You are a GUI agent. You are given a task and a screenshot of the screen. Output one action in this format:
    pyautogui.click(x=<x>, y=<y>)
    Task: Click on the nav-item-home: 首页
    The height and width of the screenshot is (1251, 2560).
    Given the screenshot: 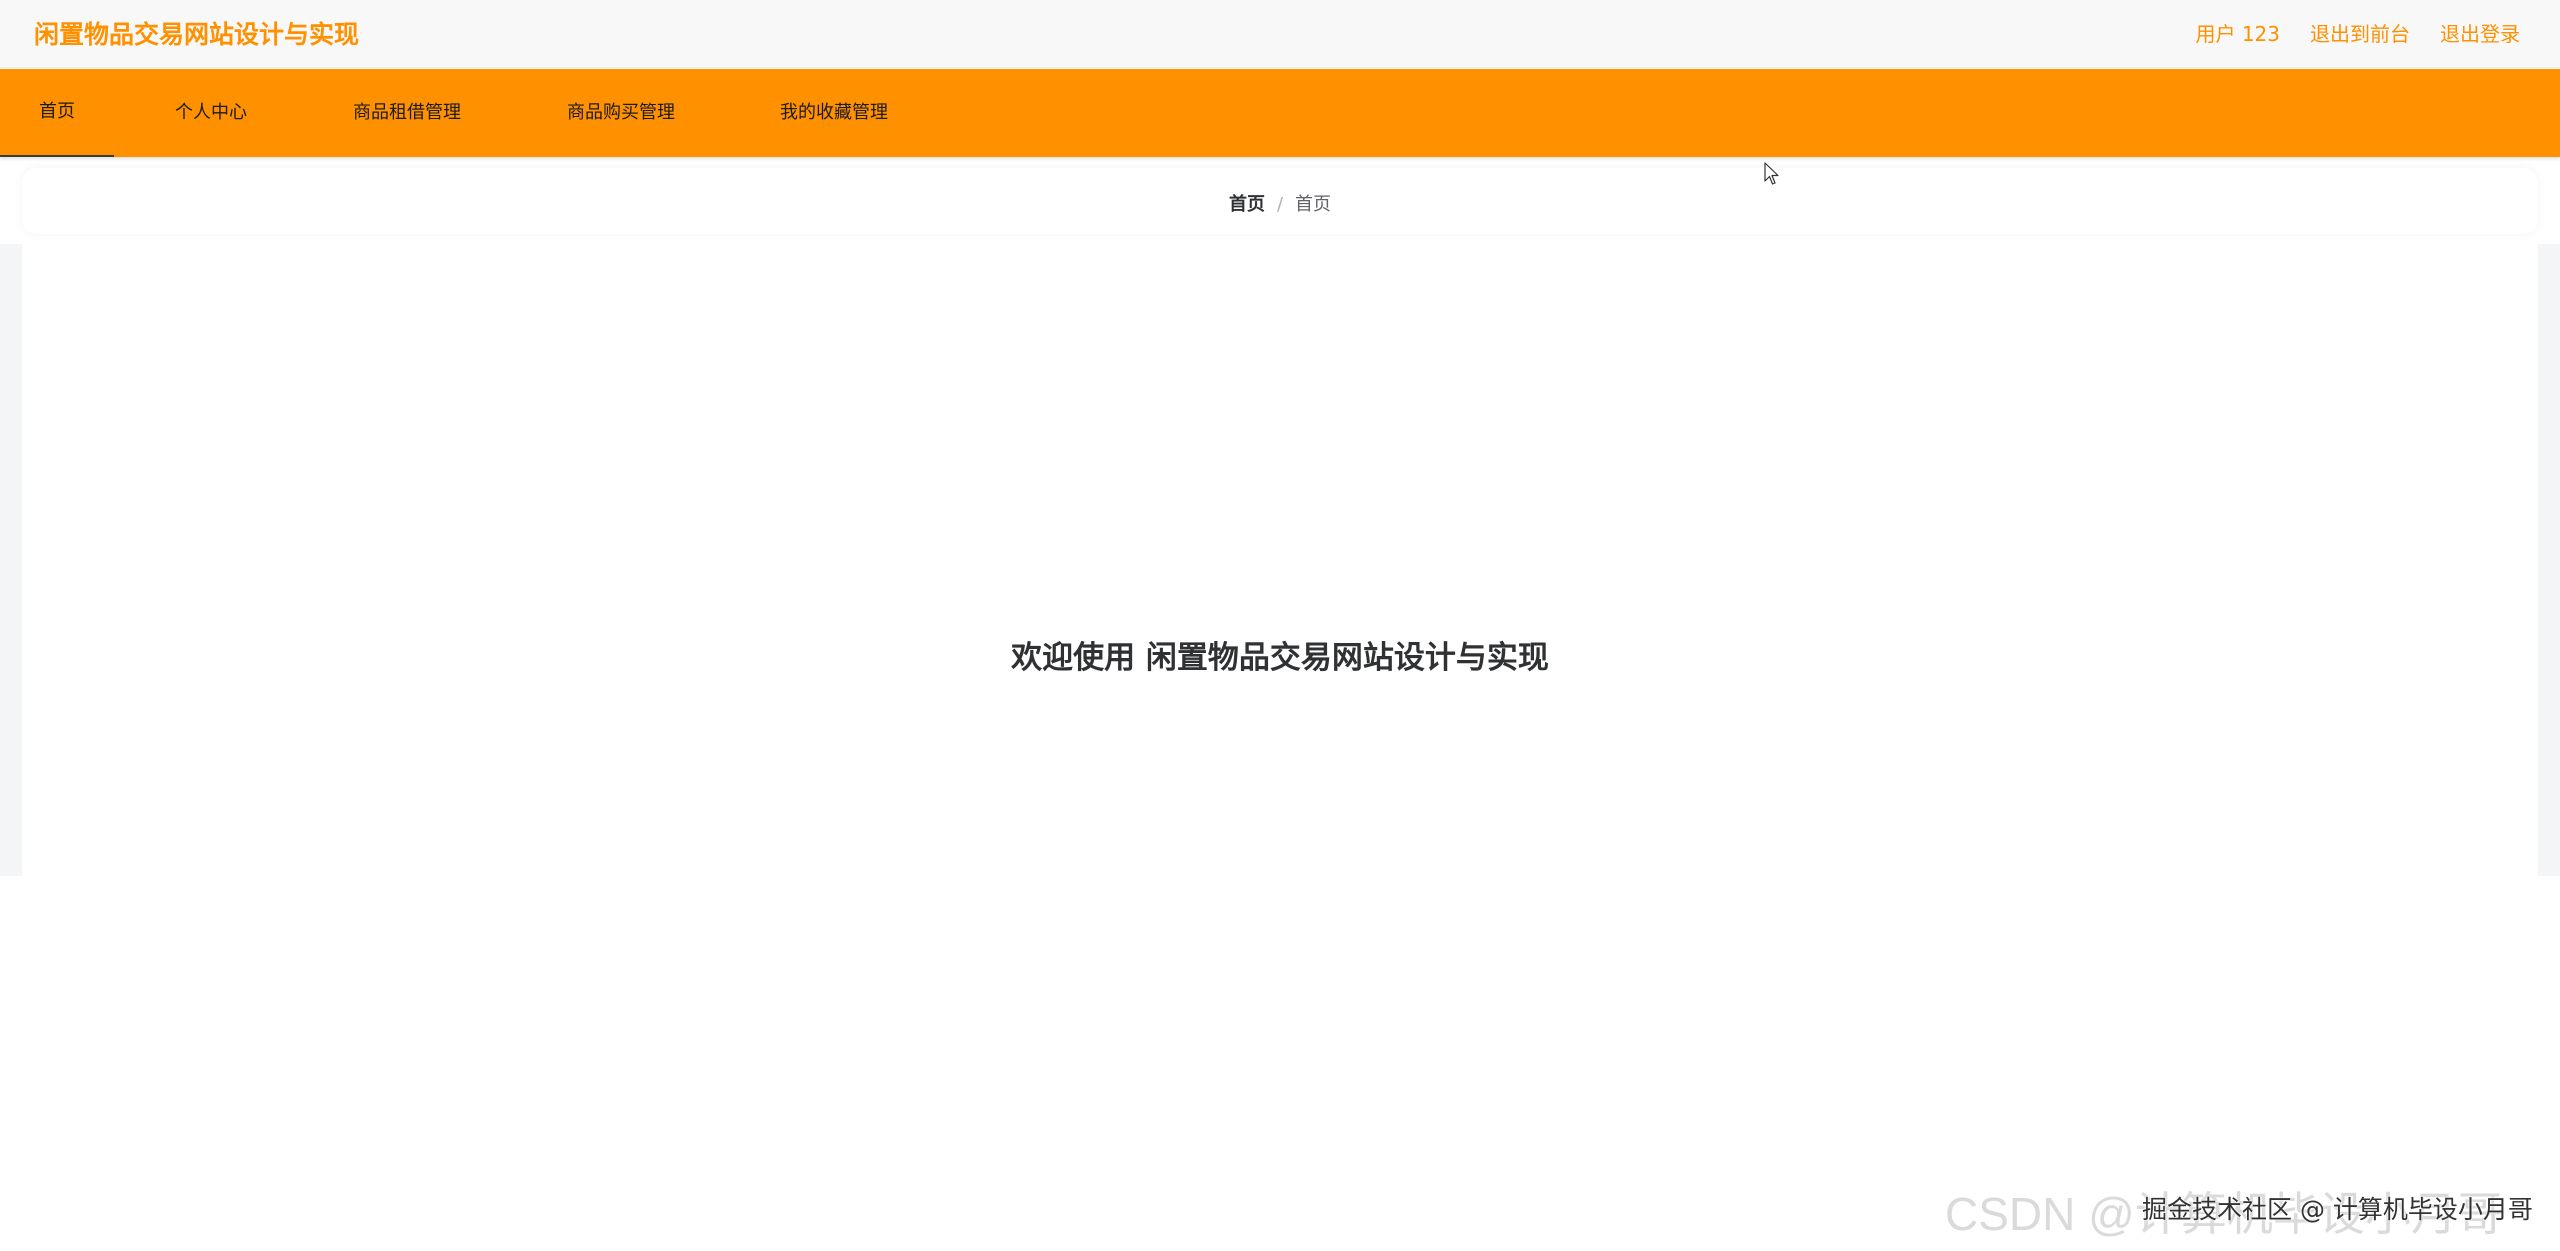 What is the action you would take?
    pyautogui.click(x=57, y=113)
    